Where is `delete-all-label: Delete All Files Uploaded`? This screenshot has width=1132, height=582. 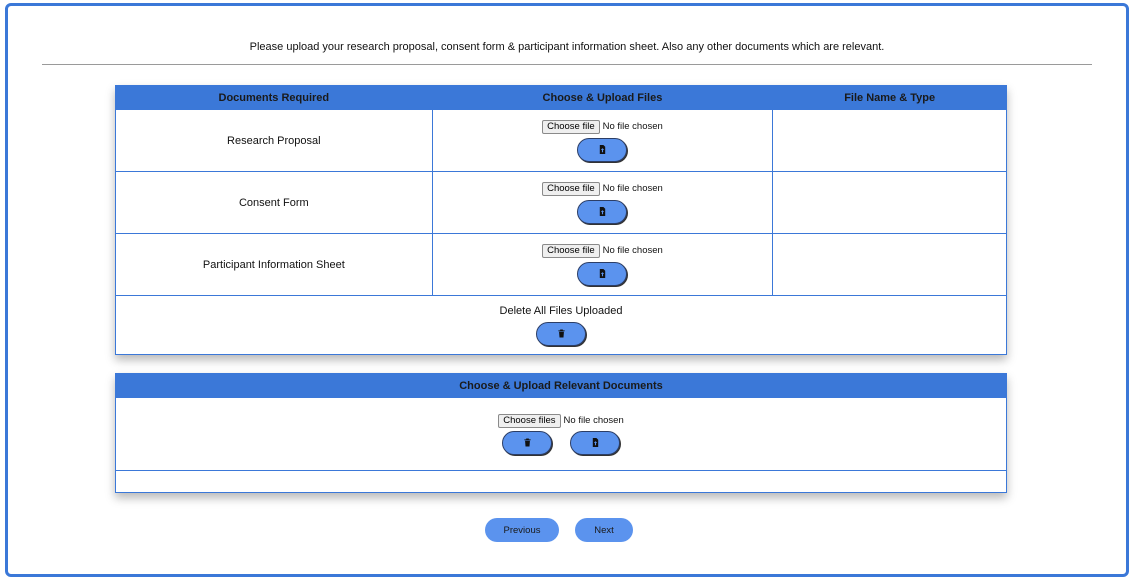 delete-all-label: Delete All Files Uploaded is located at coordinates (561, 310).